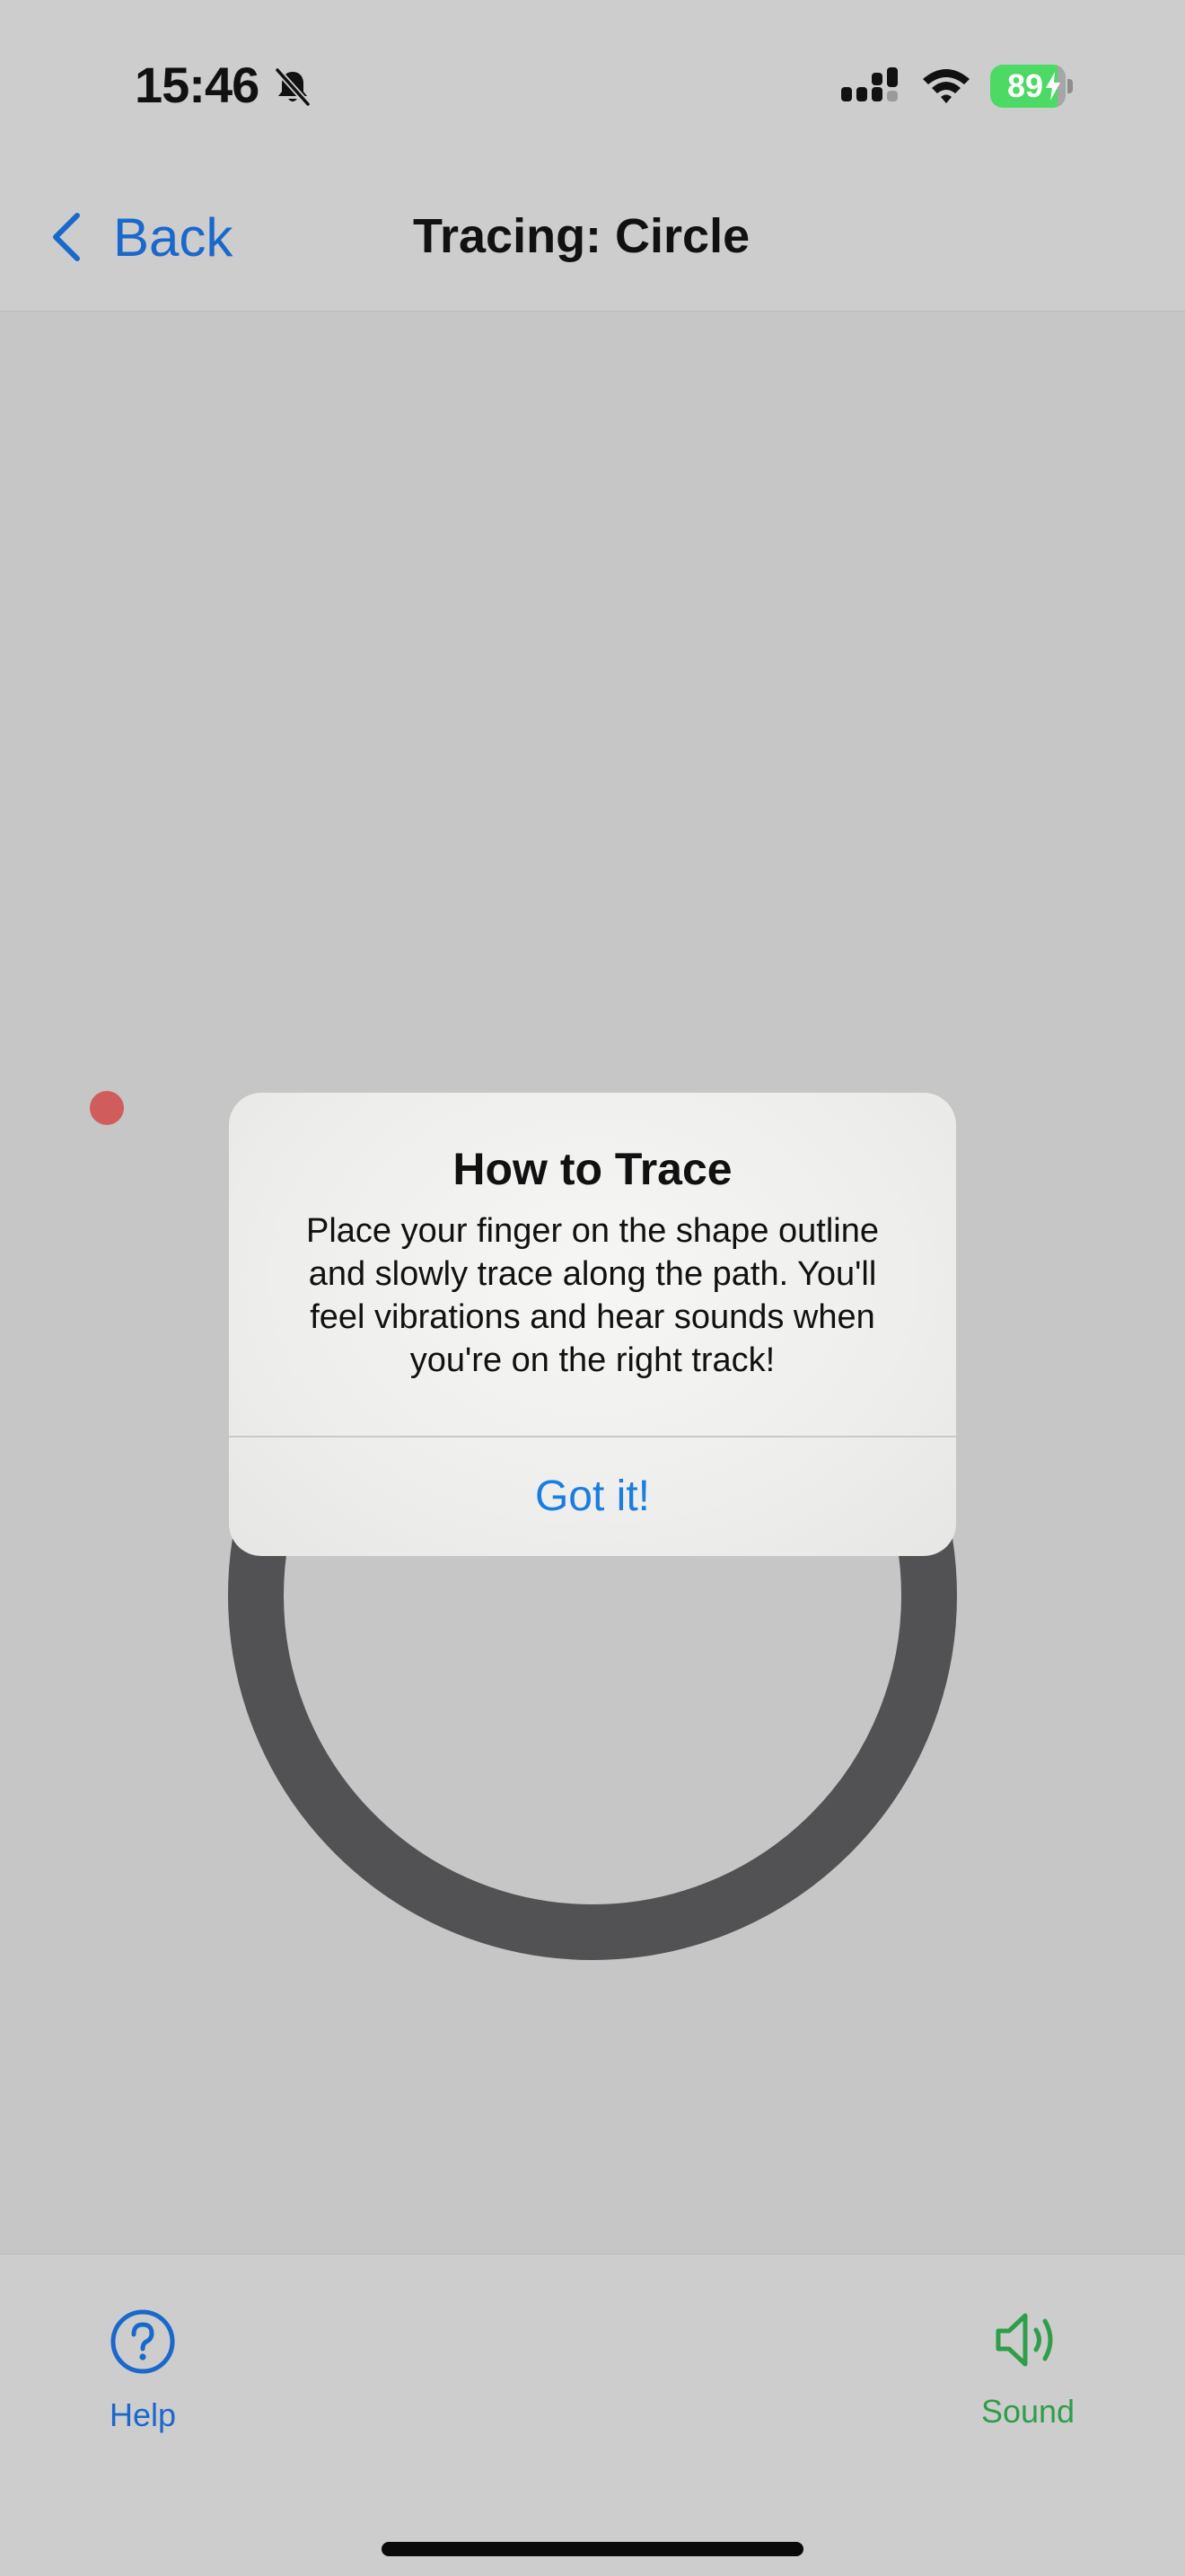 Image resolution: width=1185 pixels, height=2576 pixels. I want to click on page-title: Tracing: Circle, so click(581, 236).